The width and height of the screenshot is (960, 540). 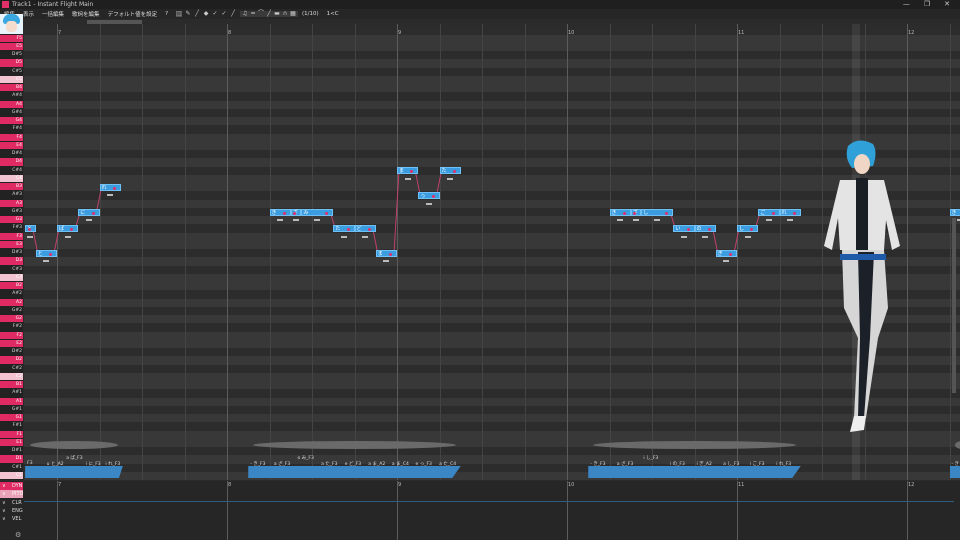 What do you see at coordinates (726, 253) in the screenshot?
I see `note: ぎ` at bounding box center [726, 253].